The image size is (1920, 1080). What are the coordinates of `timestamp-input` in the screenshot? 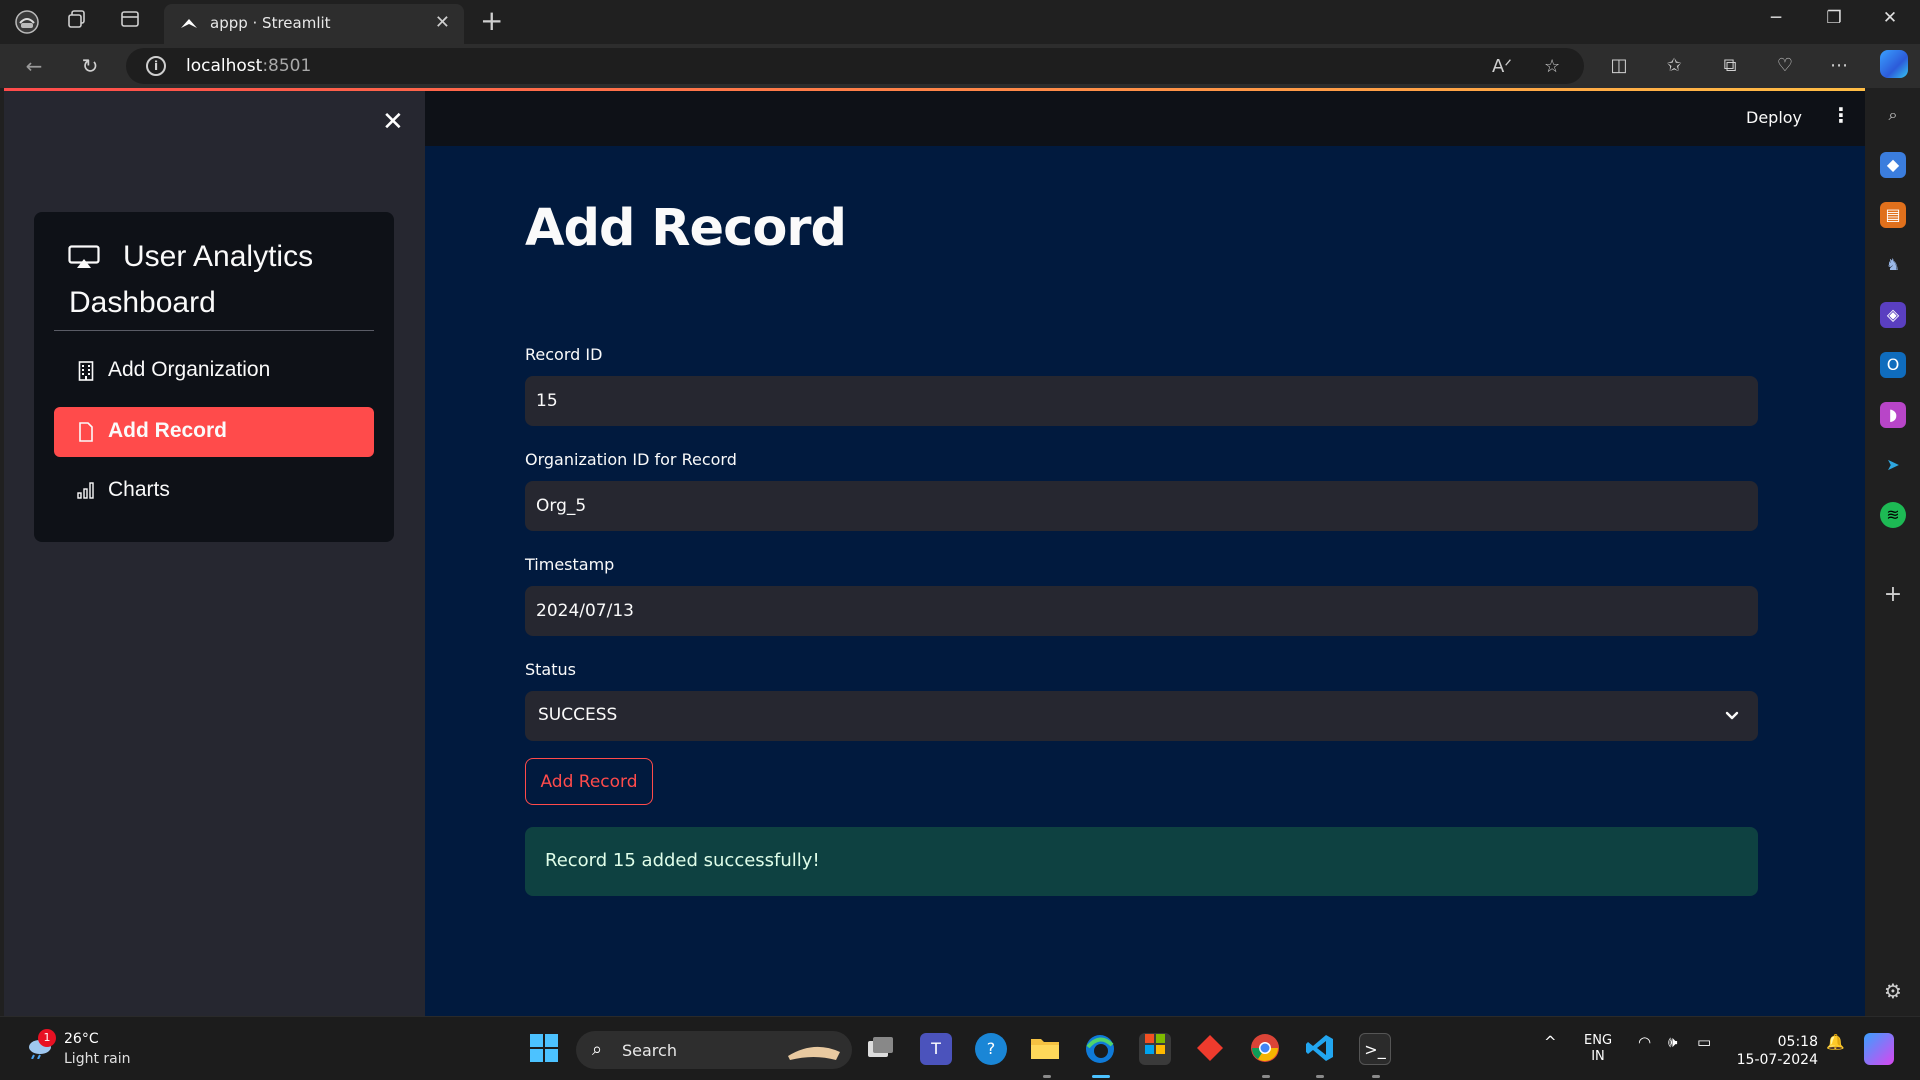 It's located at (1141, 611).